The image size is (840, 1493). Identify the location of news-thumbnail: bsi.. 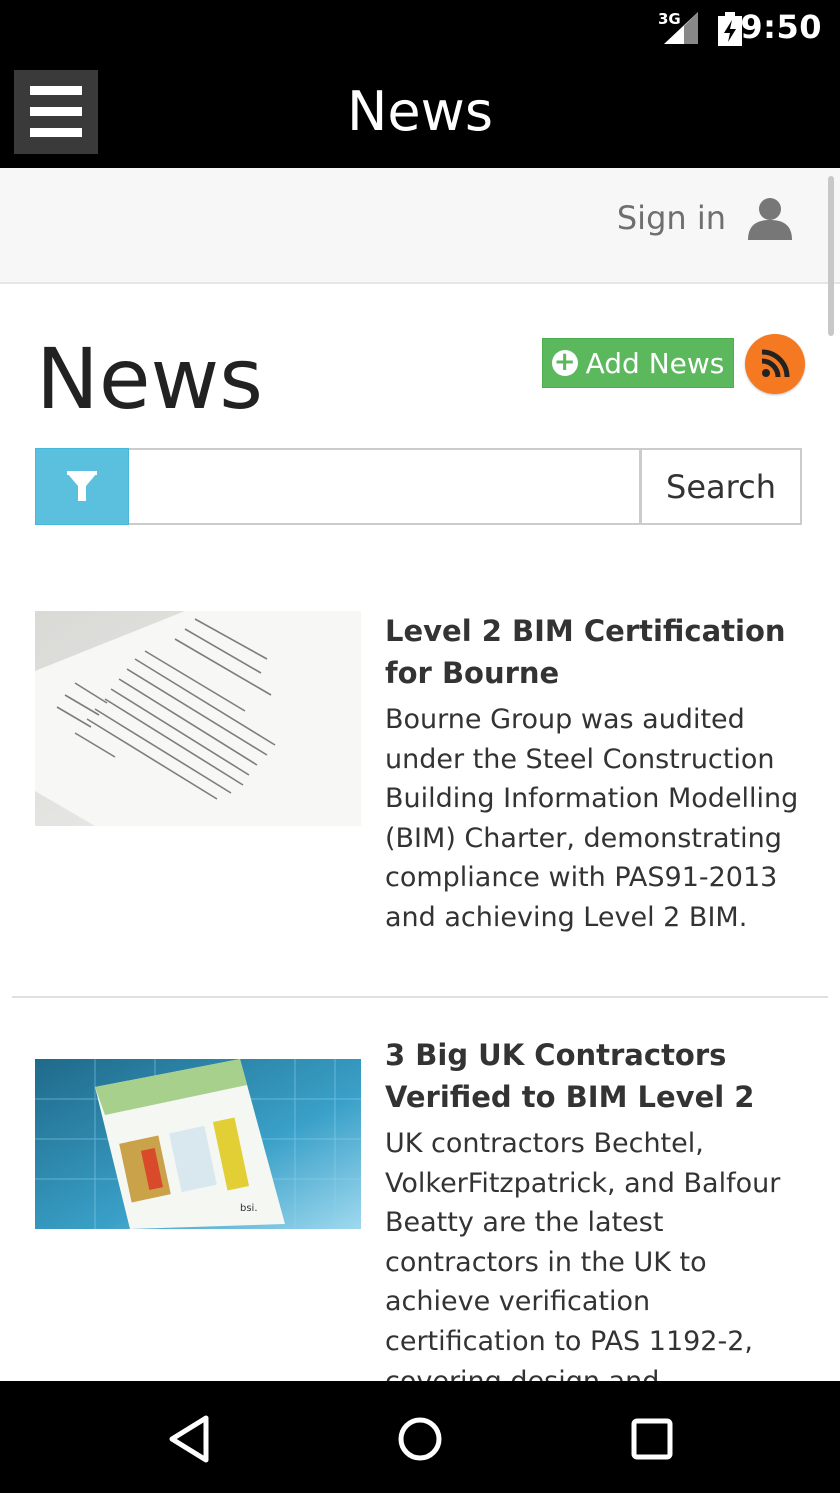
(198, 1144).